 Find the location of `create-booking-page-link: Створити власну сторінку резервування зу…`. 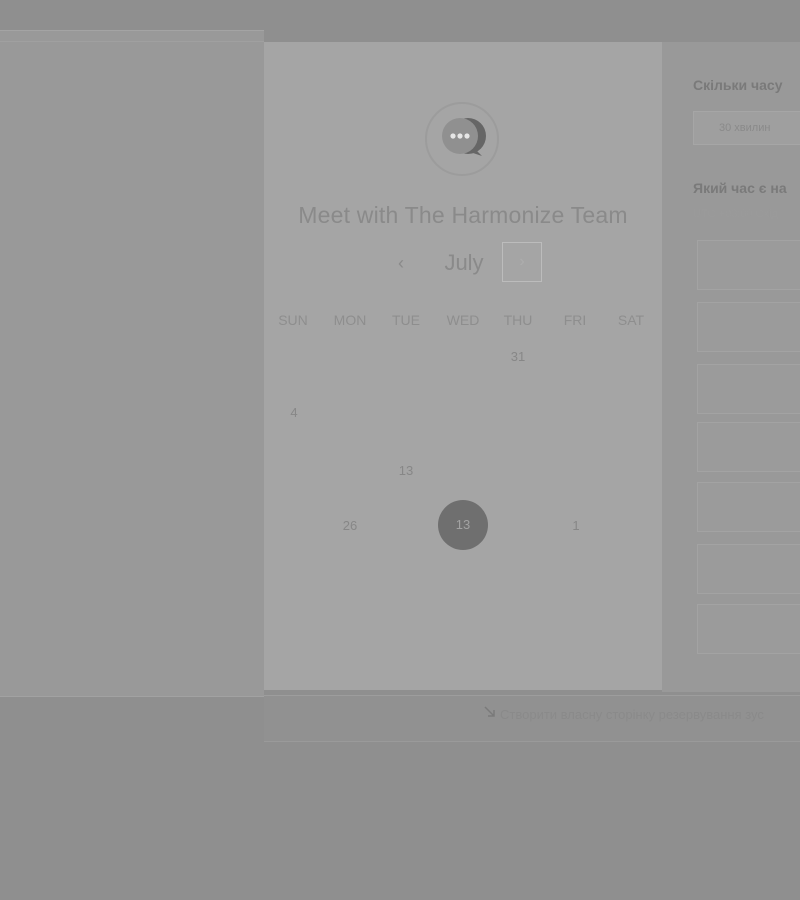

create-booking-page-link: Створити власну сторінку резервування зу… is located at coordinates (623, 713).